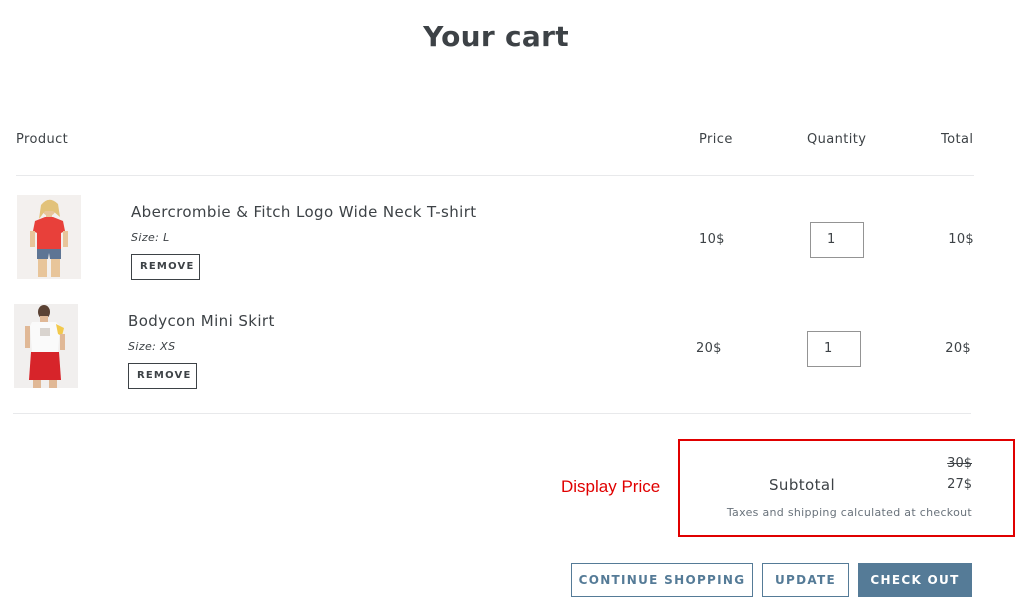 The image size is (1024, 606). Describe the element at coordinates (915, 580) in the screenshot. I see `checkout-button: CHECK OUT` at that location.